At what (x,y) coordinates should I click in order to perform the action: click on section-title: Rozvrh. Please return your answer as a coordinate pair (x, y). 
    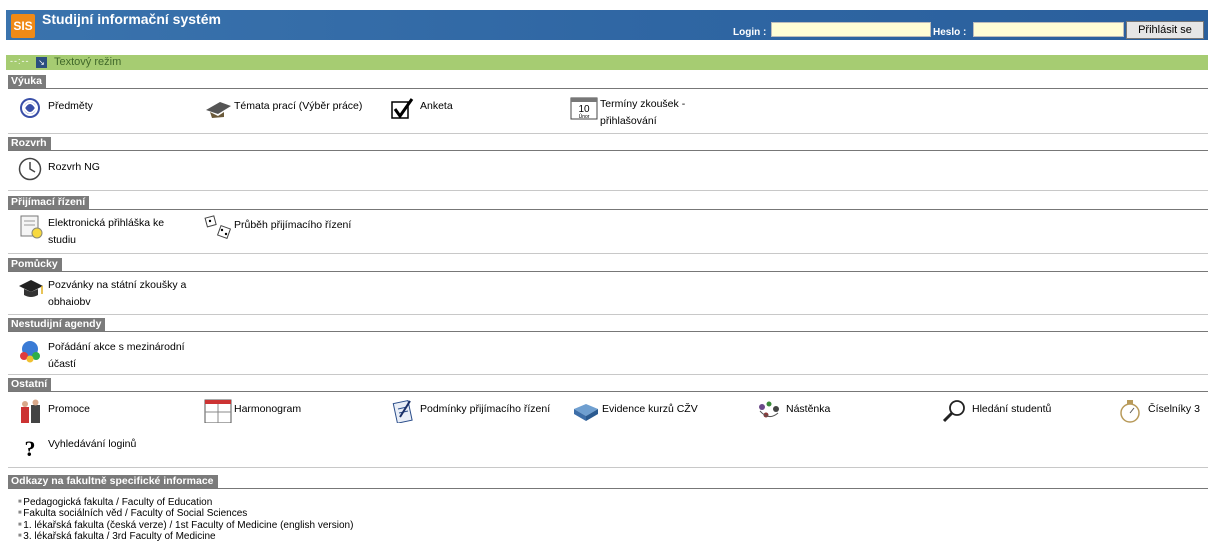
    Looking at the image, I should click on (29, 143).